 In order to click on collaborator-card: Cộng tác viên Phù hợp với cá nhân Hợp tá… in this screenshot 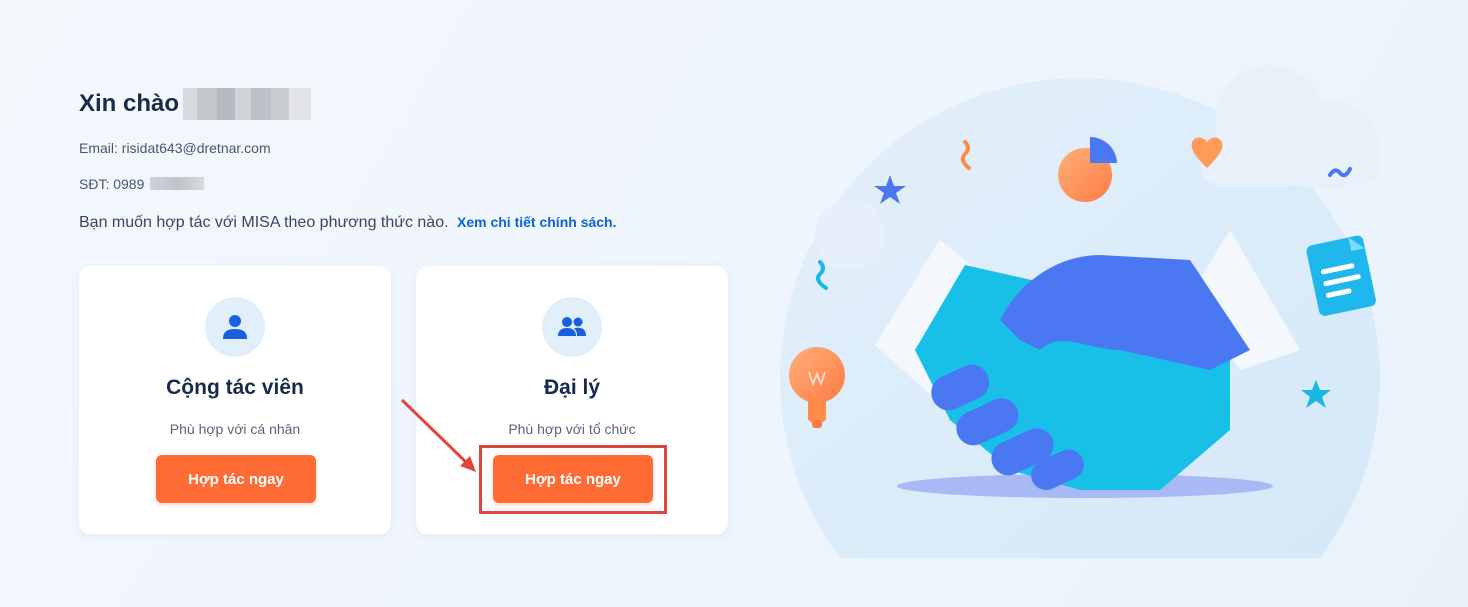, I will do `click(235, 400)`.